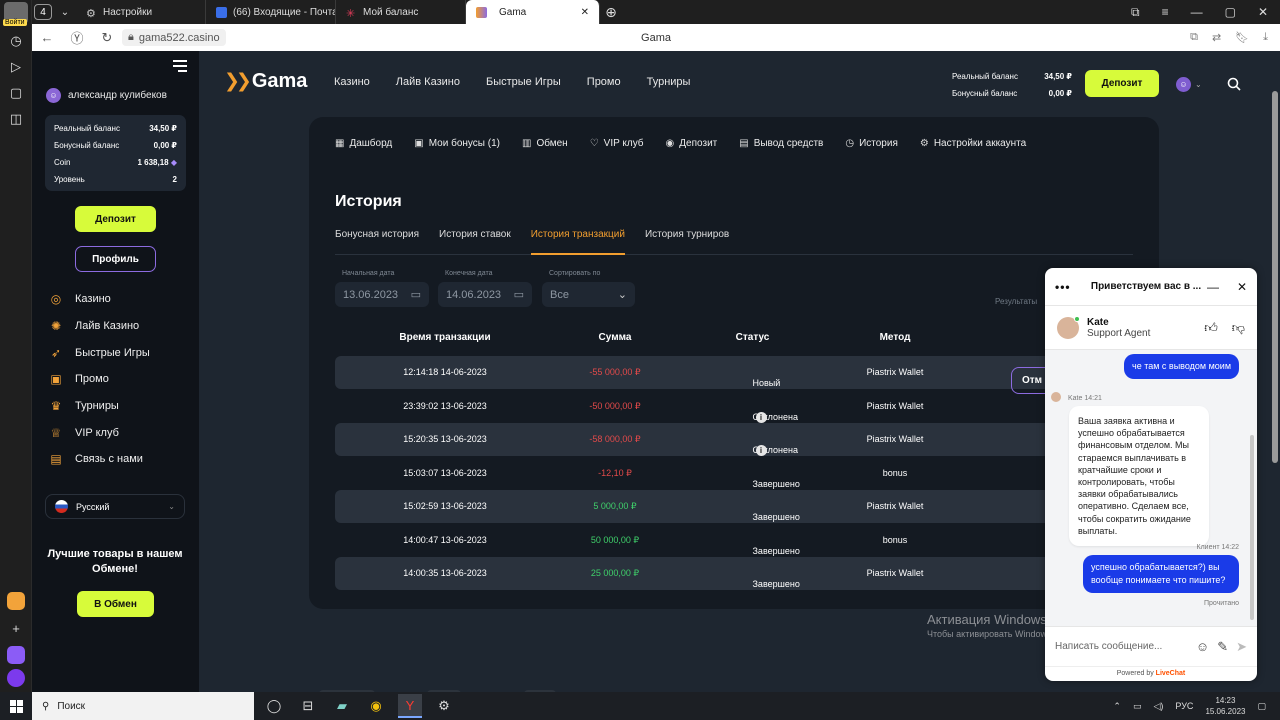 This screenshot has height=720, width=1280. What do you see at coordinates (16, 655) in the screenshot?
I see `alice-icon` at bounding box center [16, 655].